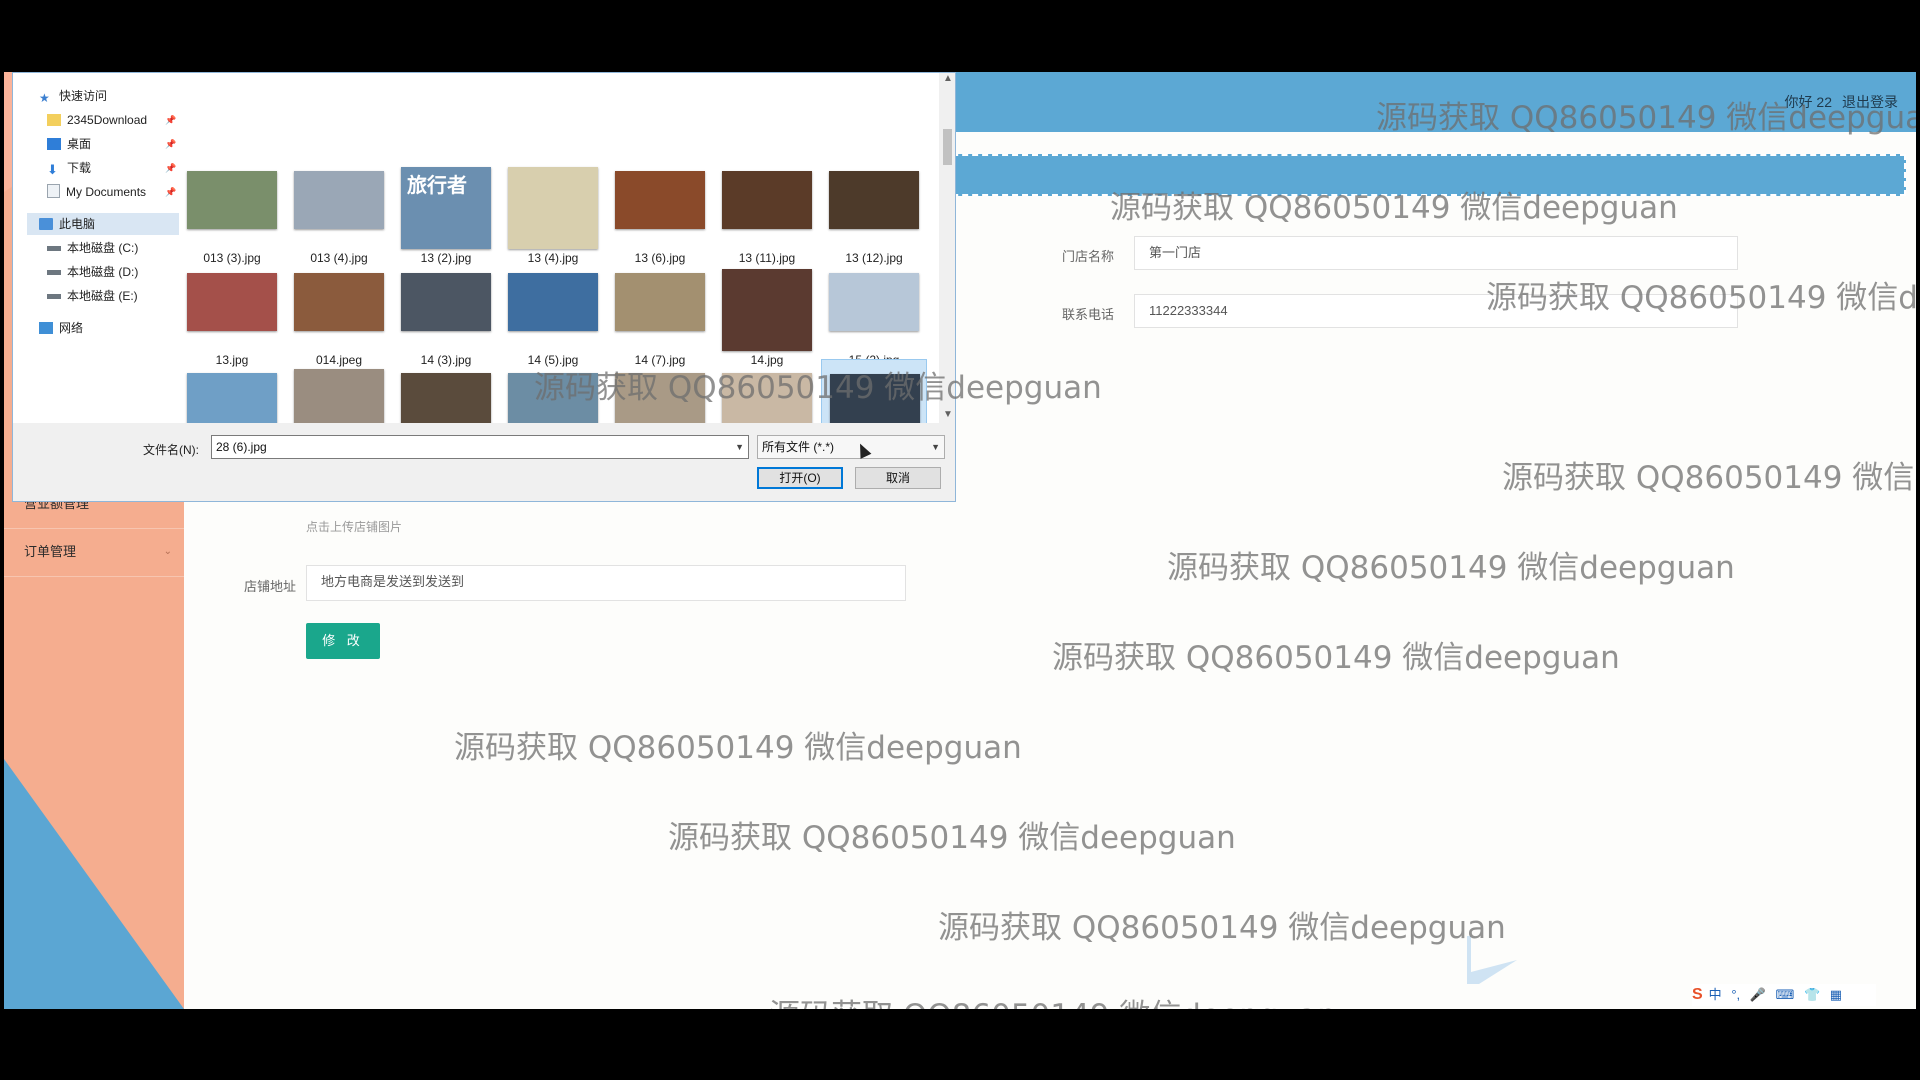 This screenshot has width=1920, height=1080. What do you see at coordinates (71, 328) in the screenshot?
I see `nav-label: 网络` at bounding box center [71, 328].